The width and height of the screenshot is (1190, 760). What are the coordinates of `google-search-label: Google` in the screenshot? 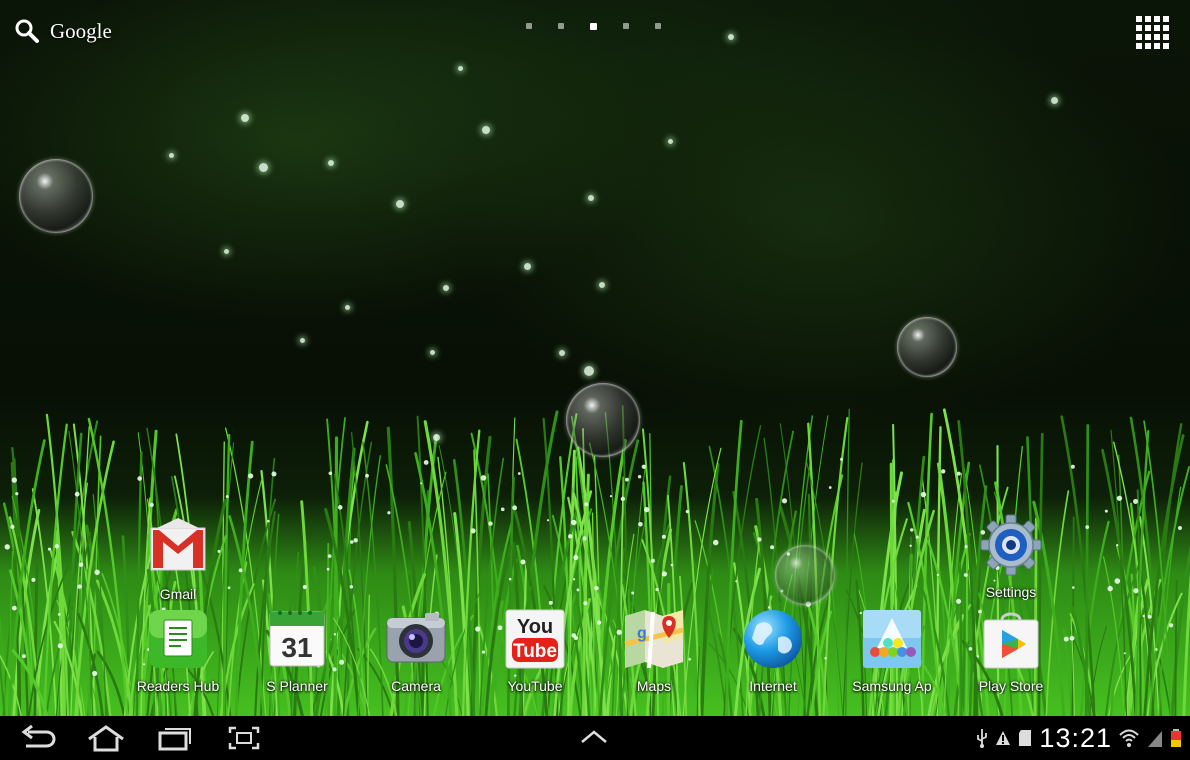 It's located at (81, 30).